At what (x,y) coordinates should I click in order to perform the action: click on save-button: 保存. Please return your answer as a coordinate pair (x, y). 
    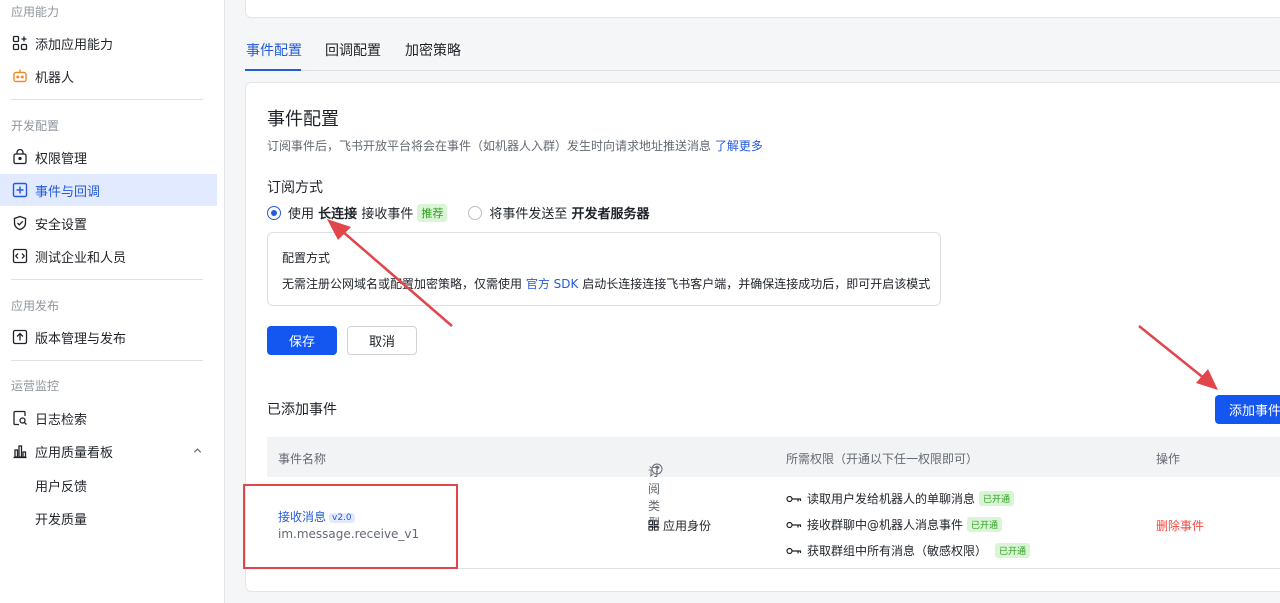
    Looking at the image, I should click on (302, 340).